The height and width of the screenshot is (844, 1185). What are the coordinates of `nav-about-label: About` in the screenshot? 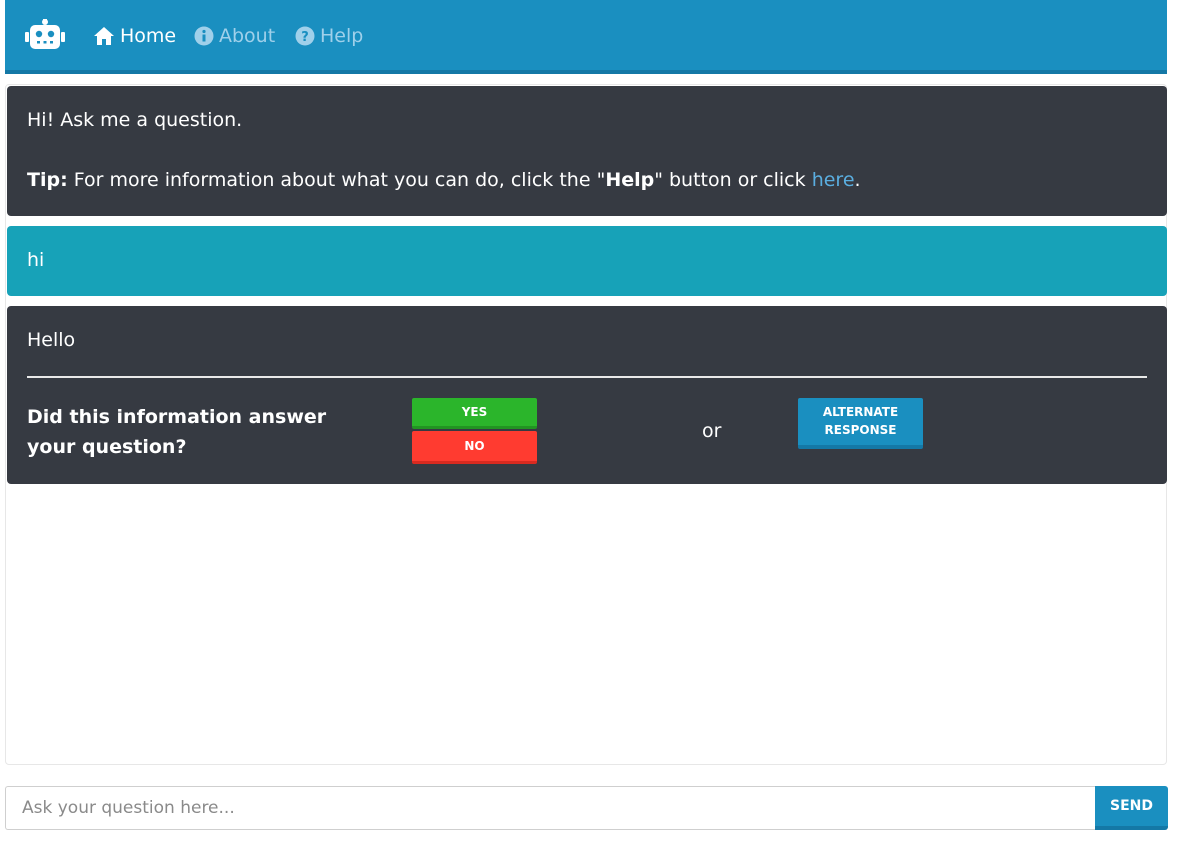 It's located at (247, 36).